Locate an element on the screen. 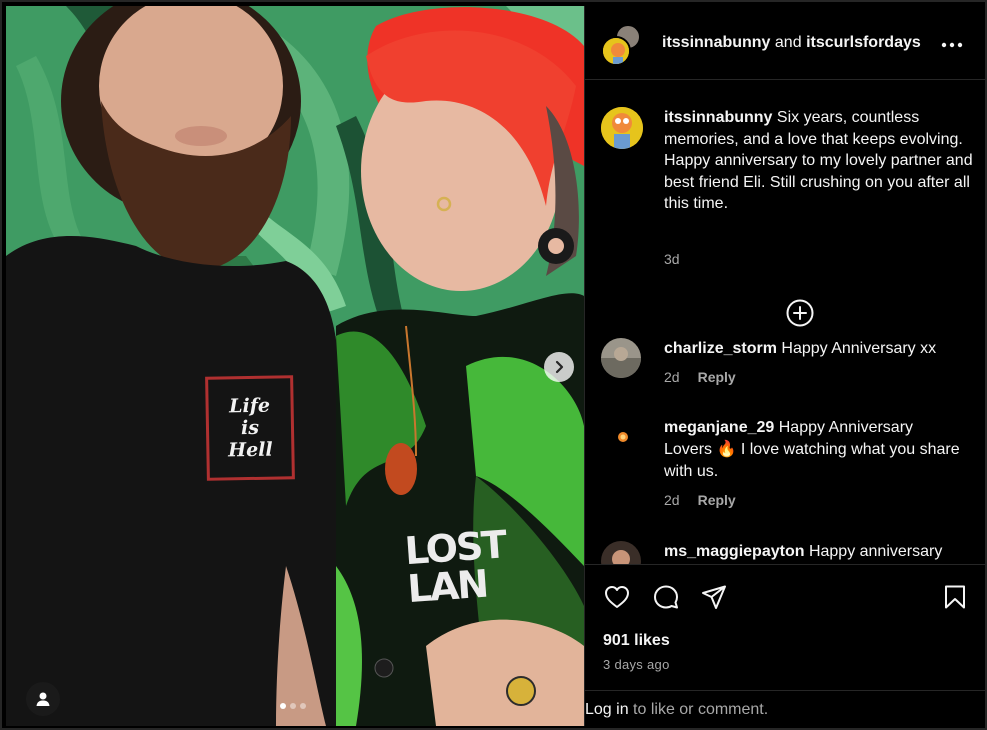 The height and width of the screenshot is (730, 987). shirt-print-line-3: Hell is located at coordinates (250, 450).